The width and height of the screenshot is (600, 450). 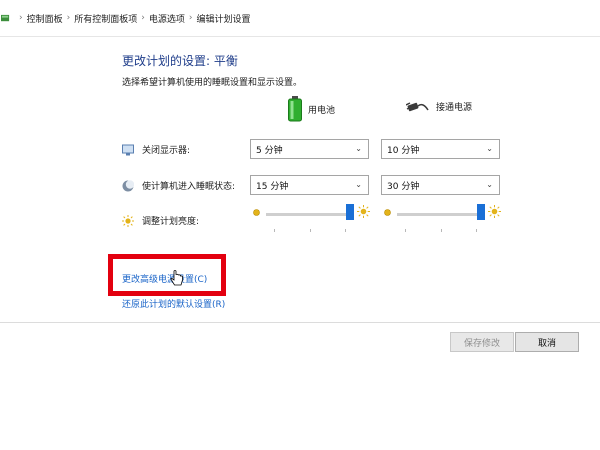 What do you see at coordinates (180, 61) in the screenshot?
I see `page-title: 更改计划的设置: 平衡` at bounding box center [180, 61].